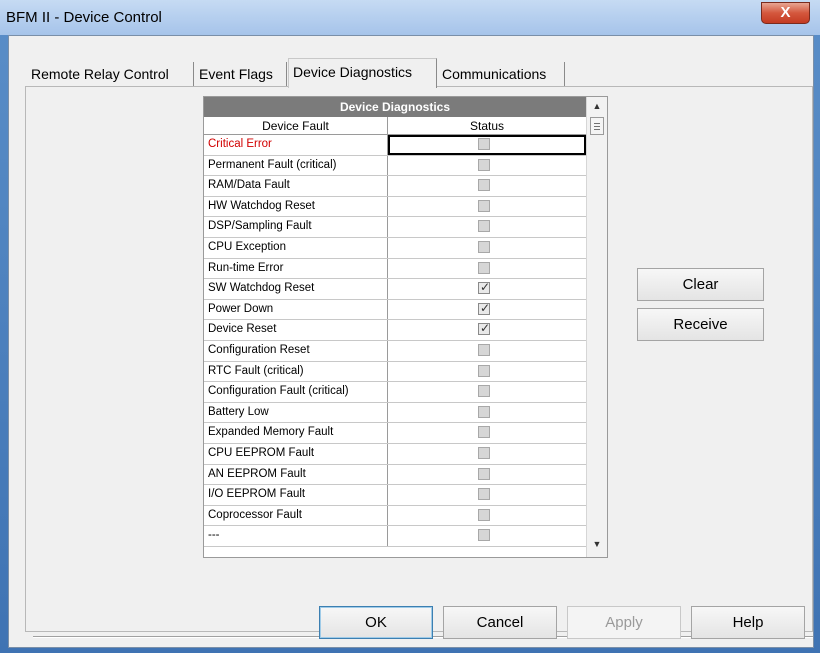 This screenshot has width=820, height=653. What do you see at coordinates (110, 74) in the screenshot?
I see `tab-remote-relay-control: Remote Relay Control` at bounding box center [110, 74].